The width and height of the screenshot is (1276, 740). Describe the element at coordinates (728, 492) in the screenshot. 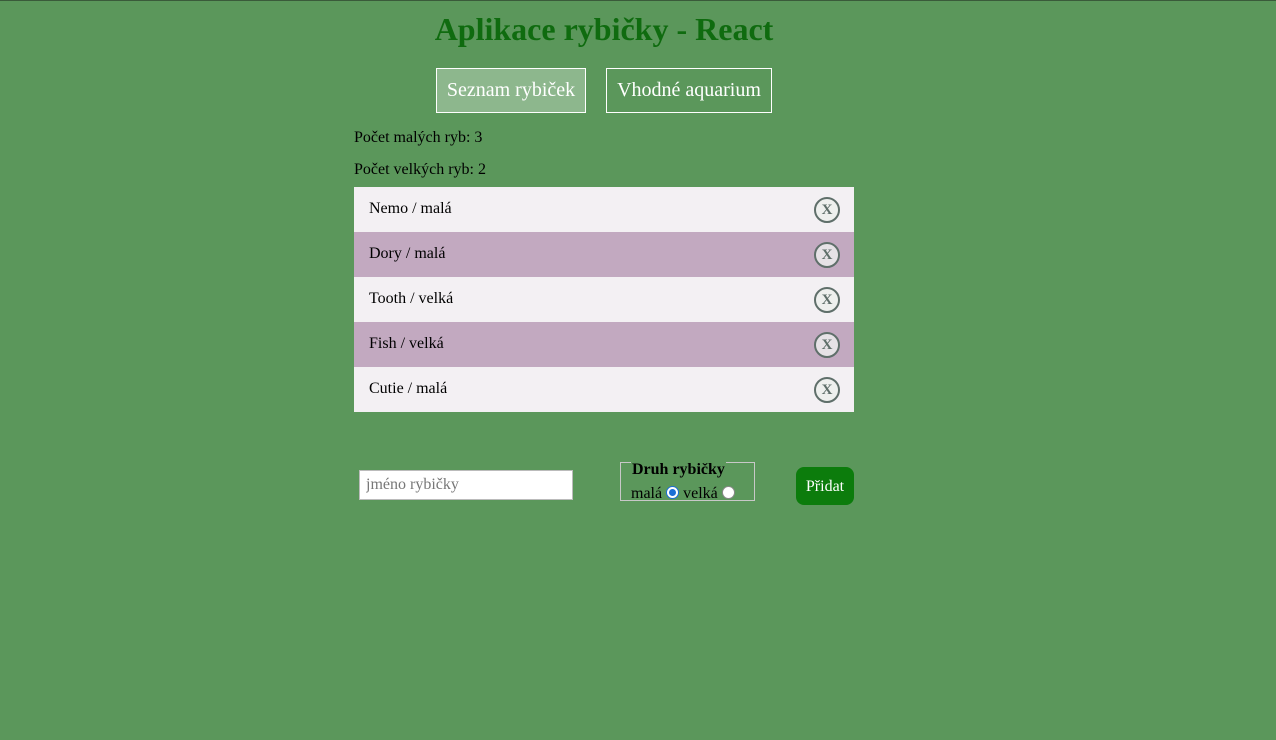

I see `radio-big` at that location.